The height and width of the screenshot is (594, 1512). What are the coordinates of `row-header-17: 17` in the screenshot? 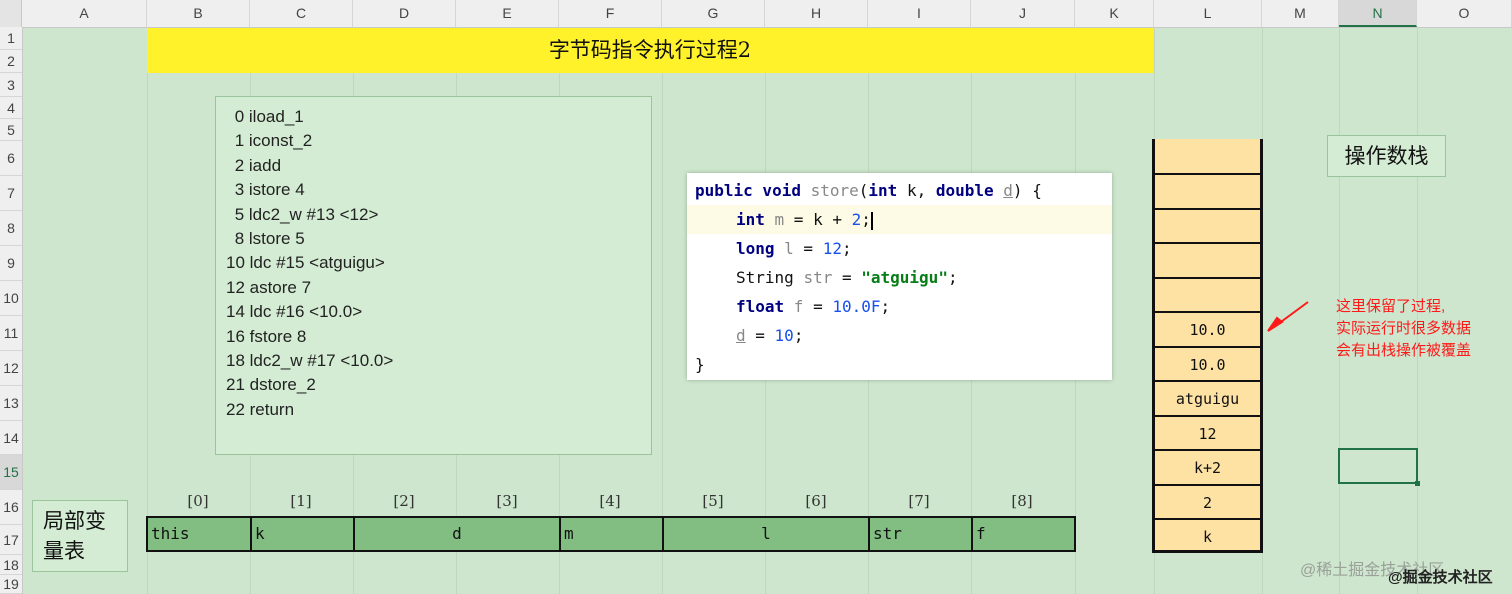 It's located at (11, 540).